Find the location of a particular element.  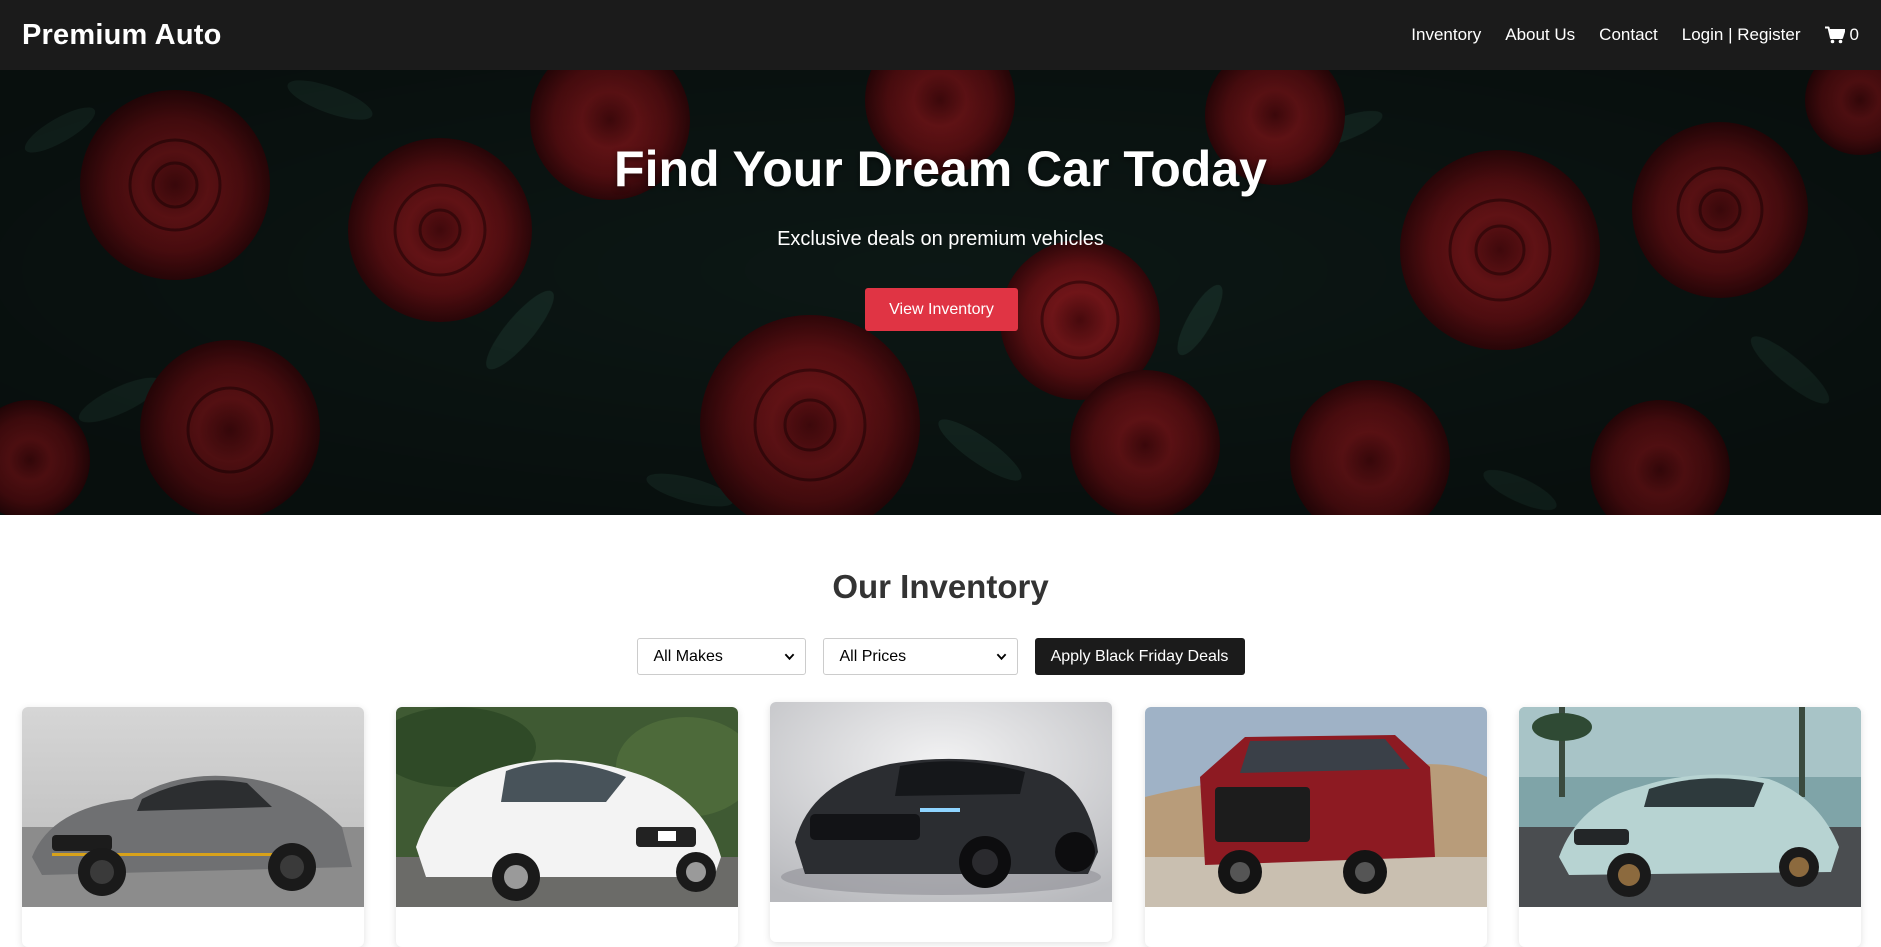

car-photo-dark-mustang is located at coordinates (941, 802).